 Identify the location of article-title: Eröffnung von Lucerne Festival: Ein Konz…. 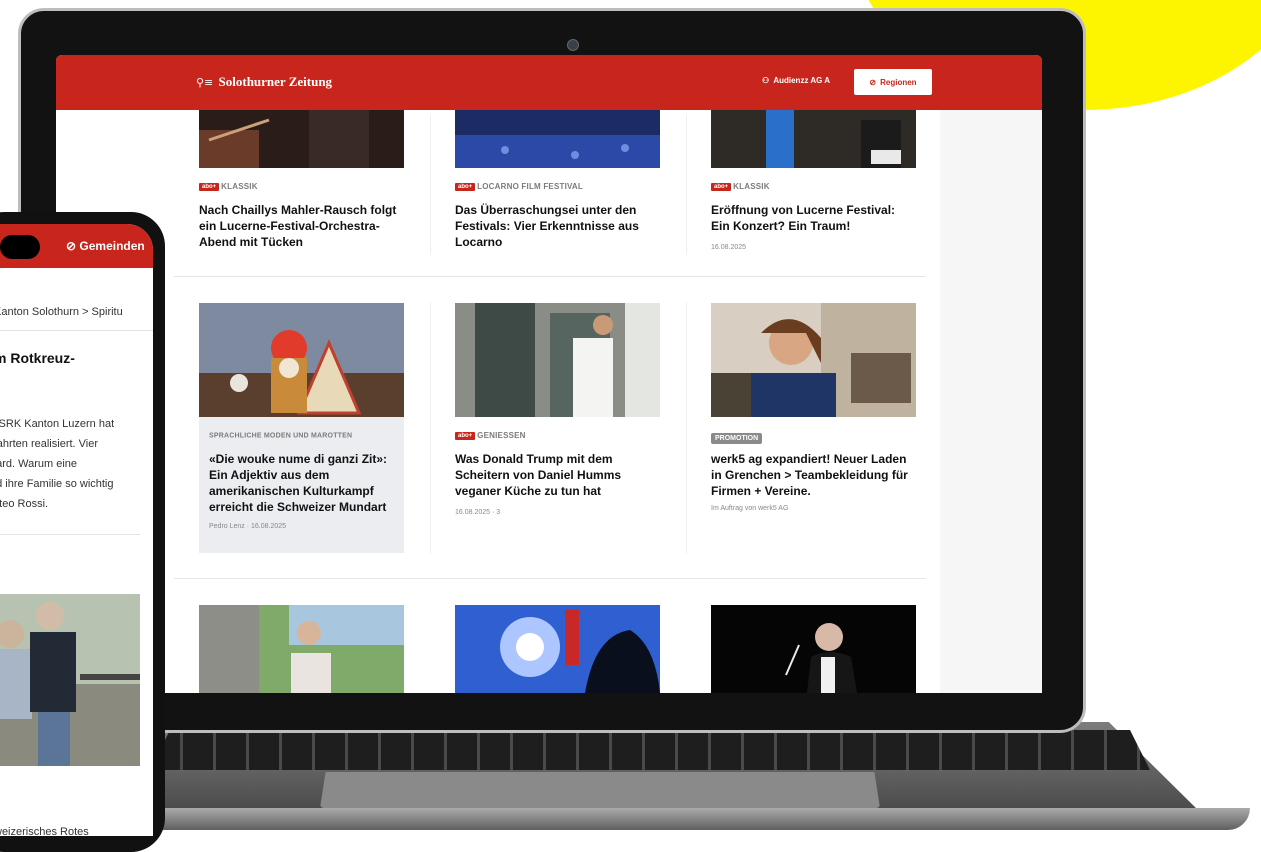
(813, 218).